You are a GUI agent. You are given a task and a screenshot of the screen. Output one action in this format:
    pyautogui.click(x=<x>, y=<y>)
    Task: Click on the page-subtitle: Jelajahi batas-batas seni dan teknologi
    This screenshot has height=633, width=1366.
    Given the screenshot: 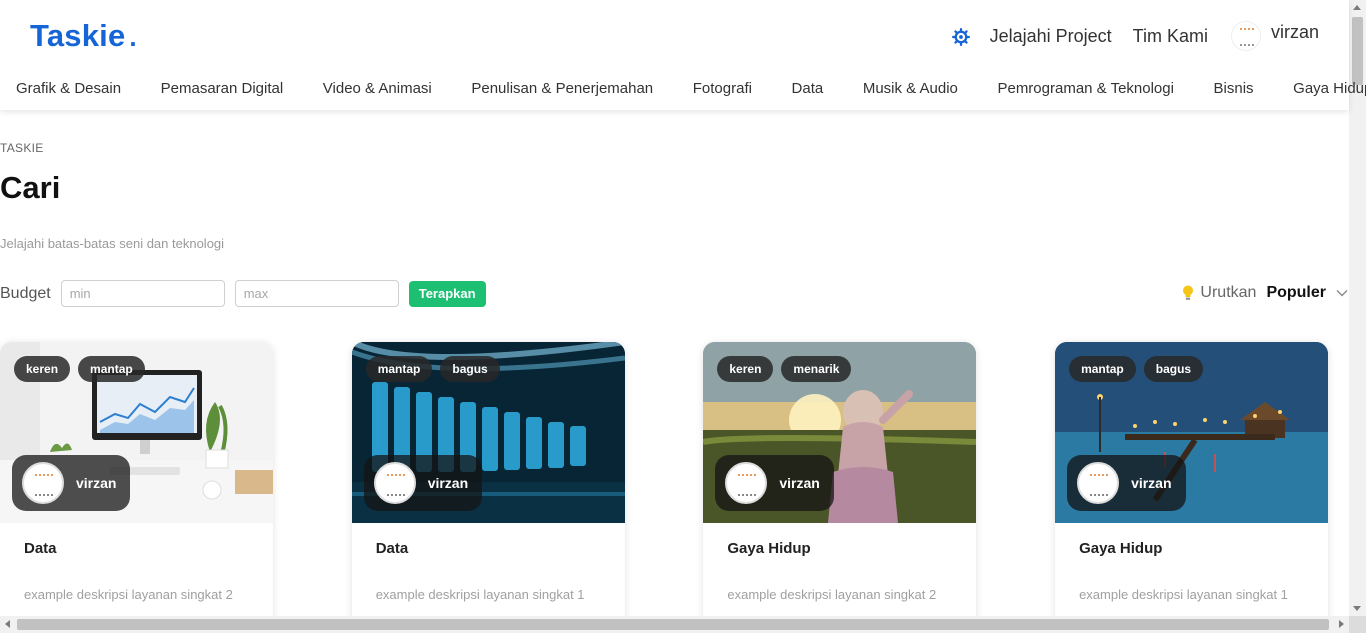 What is the action you would take?
    pyautogui.click(x=112, y=243)
    